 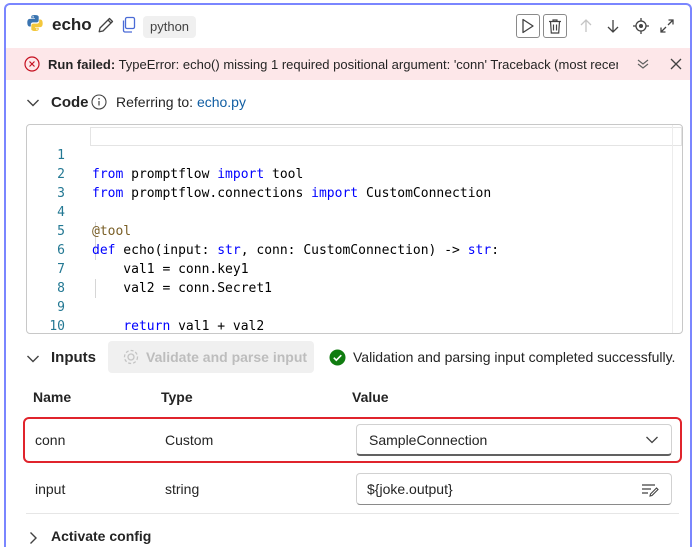 I want to click on node-header: echo python, so click(x=348, y=26).